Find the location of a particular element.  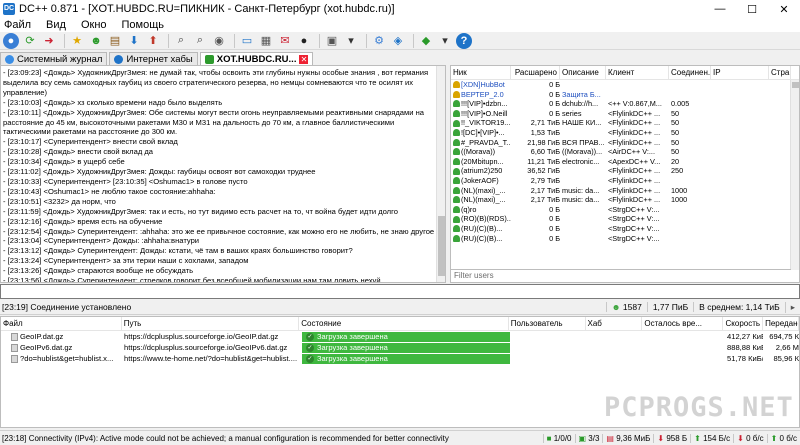

user-ip is located at coordinates (740, 104).